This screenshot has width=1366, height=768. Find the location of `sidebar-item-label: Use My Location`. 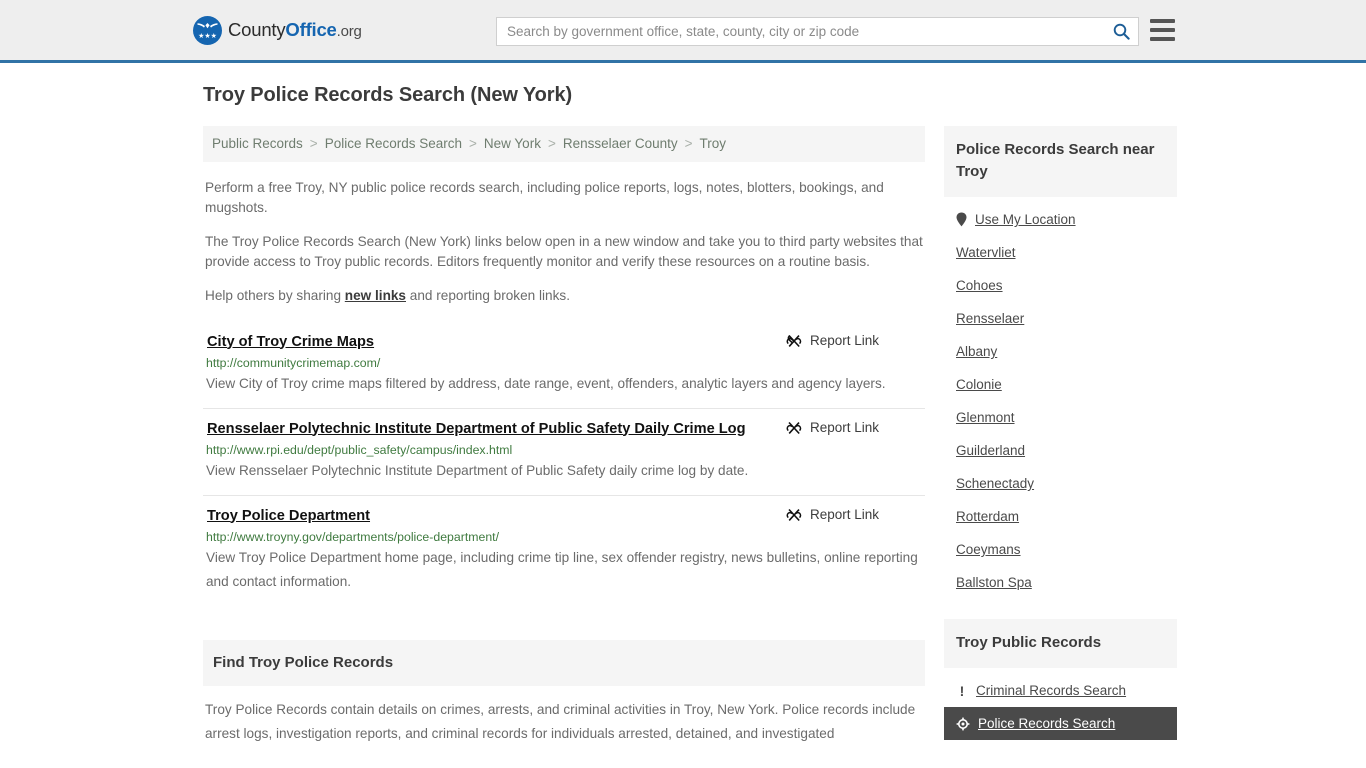

sidebar-item-label: Use My Location is located at coordinates (1025, 219).